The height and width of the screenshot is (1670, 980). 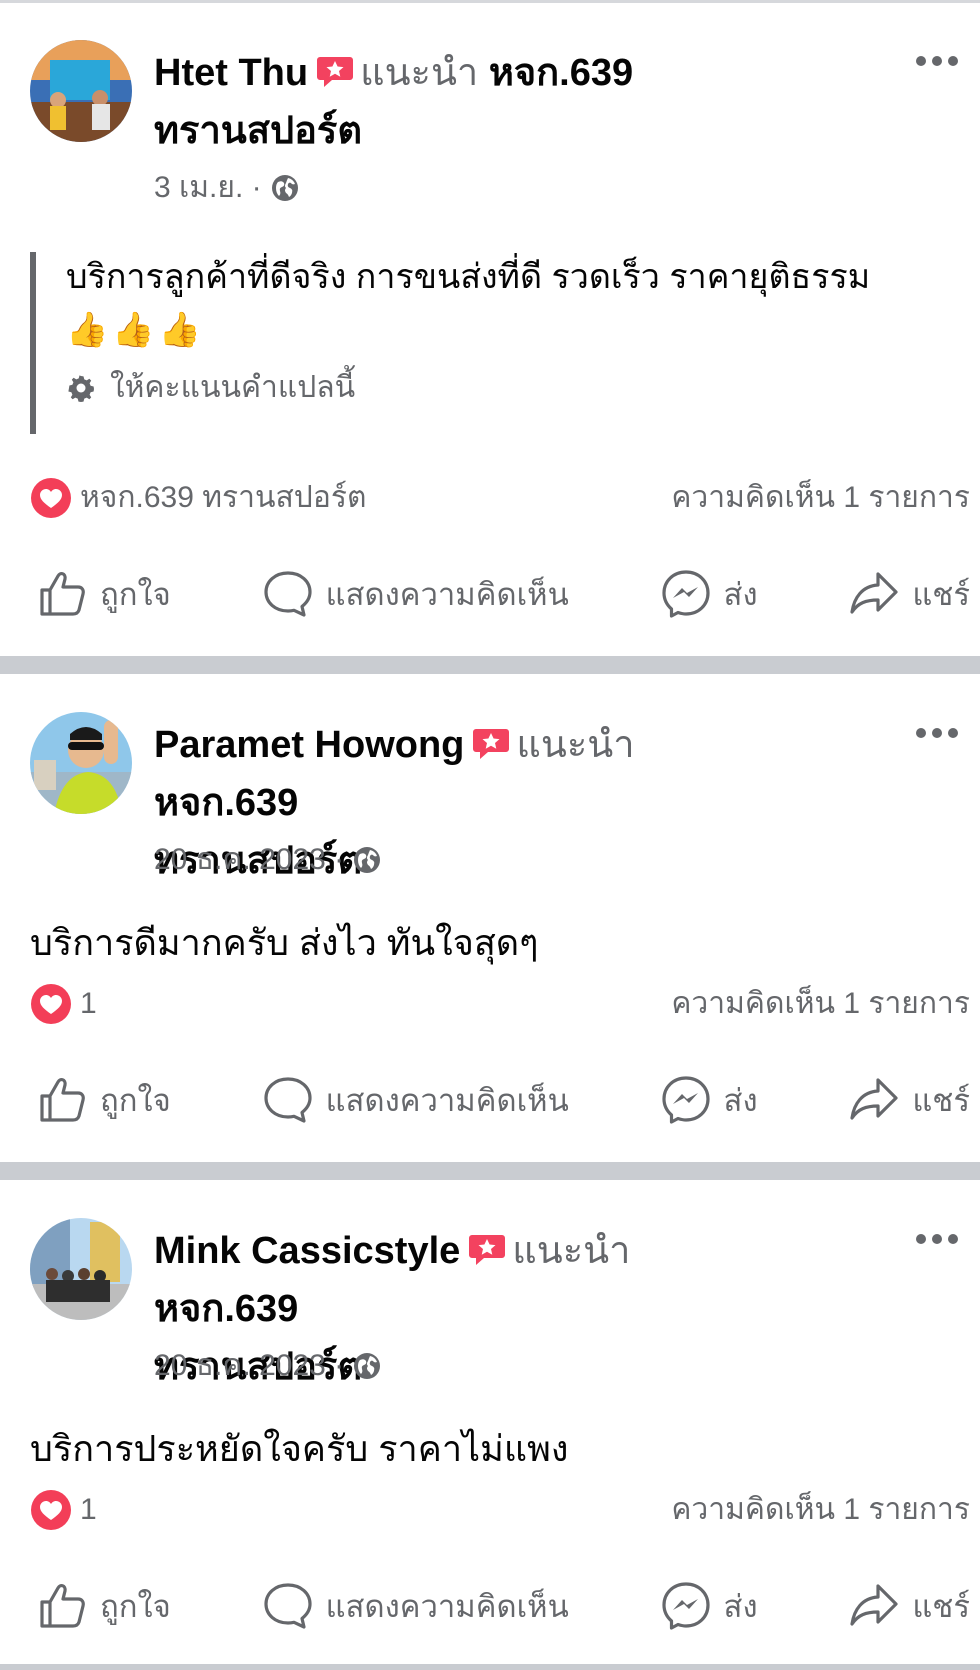 What do you see at coordinates (208, 187) in the screenshot?
I see `post-date: 3 เม.ย. ·` at bounding box center [208, 187].